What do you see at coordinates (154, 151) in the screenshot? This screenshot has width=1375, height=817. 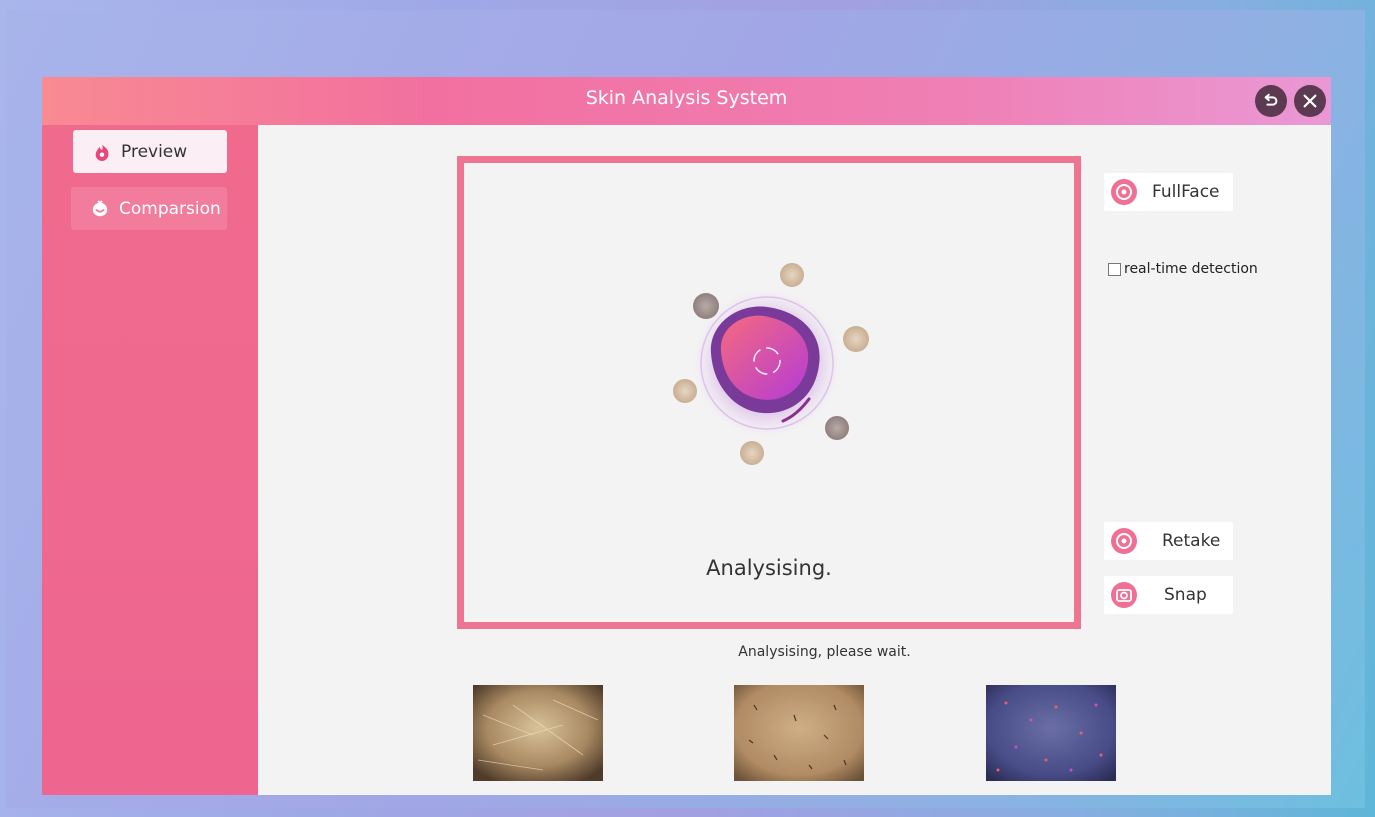 I see `sidebar-item-label: Preview` at bounding box center [154, 151].